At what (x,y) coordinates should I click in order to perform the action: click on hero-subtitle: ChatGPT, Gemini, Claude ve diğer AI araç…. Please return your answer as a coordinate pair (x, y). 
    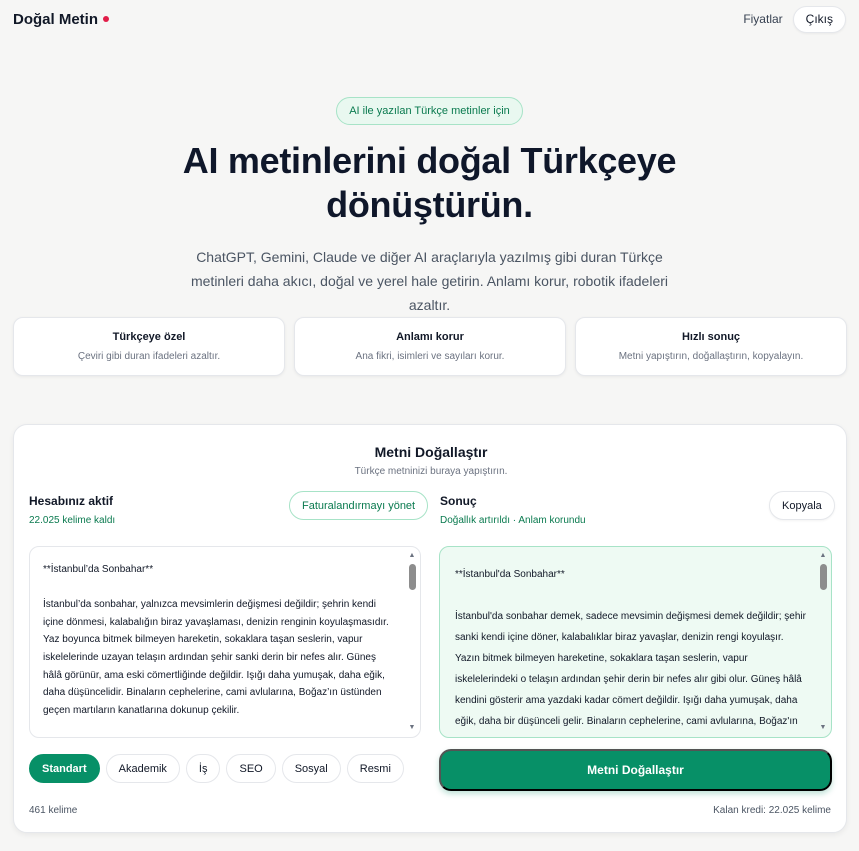
    Looking at the image, I should click on (429, 281).